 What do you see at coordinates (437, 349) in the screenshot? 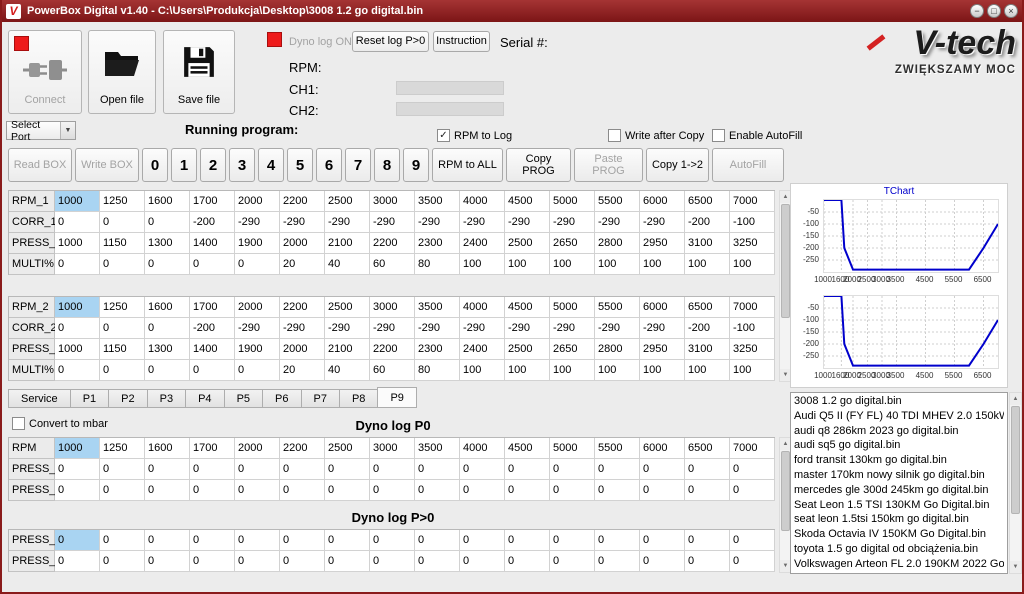
I see `table-cell: 2300` at bounding box center [437, 349].